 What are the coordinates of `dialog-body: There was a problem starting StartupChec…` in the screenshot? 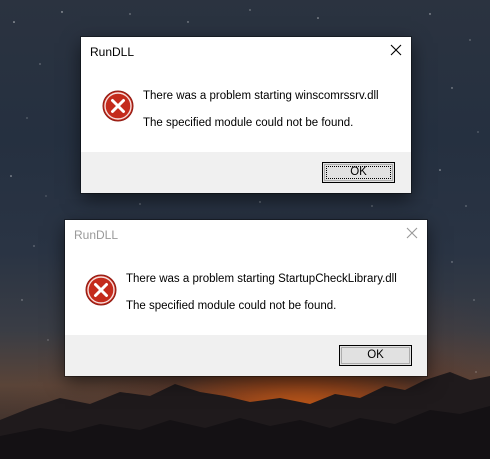 It's located at (246, 293).